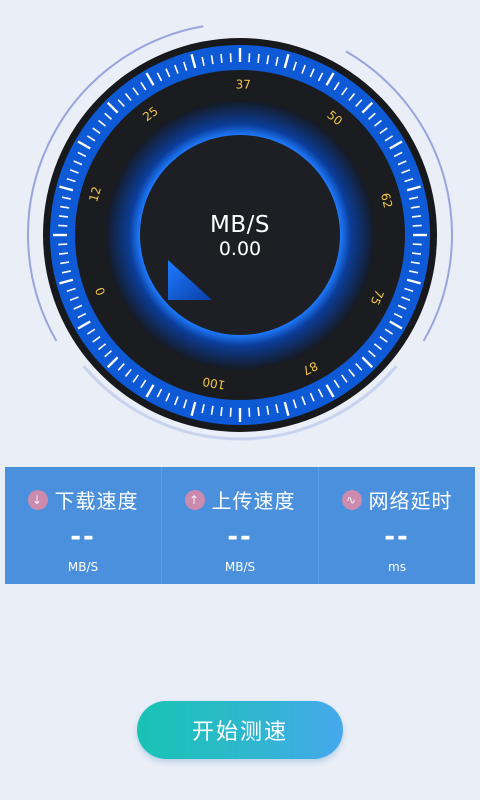 This screenshot has height=800, width=480. What do you see at coordinates (410, 501) in the screenshot?
I see `latency-label: 网络延时` at bounding box center [410, 501].